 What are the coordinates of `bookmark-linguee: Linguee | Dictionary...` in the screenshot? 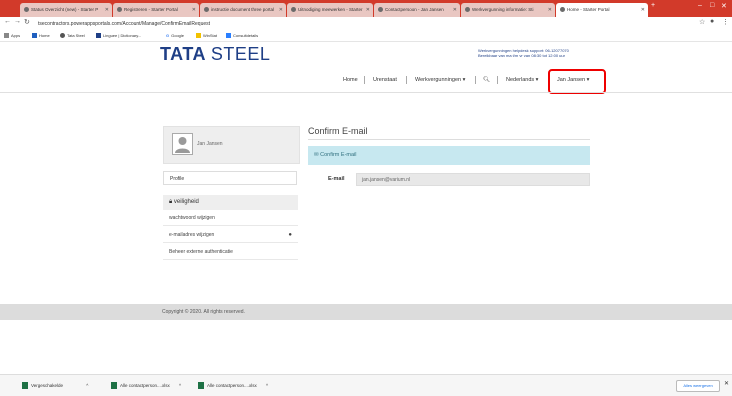 It's located at (118, 36).